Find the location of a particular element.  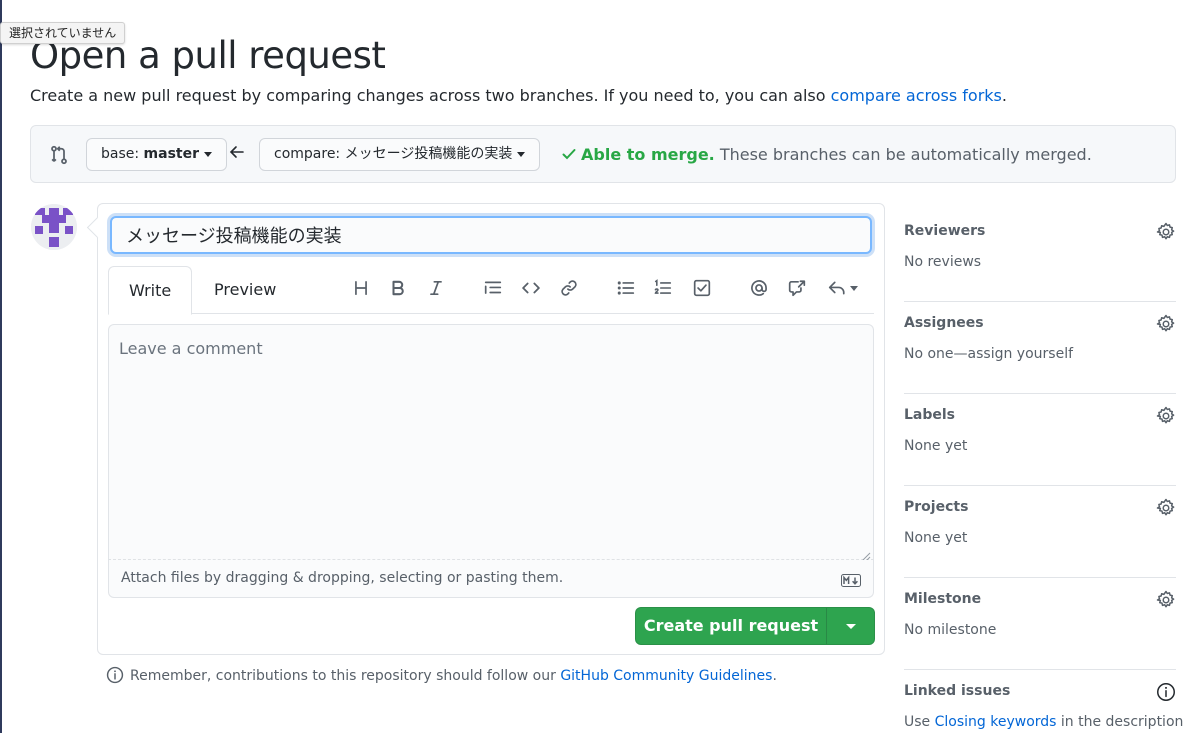

window-edge is located at coordinates (1, 366).